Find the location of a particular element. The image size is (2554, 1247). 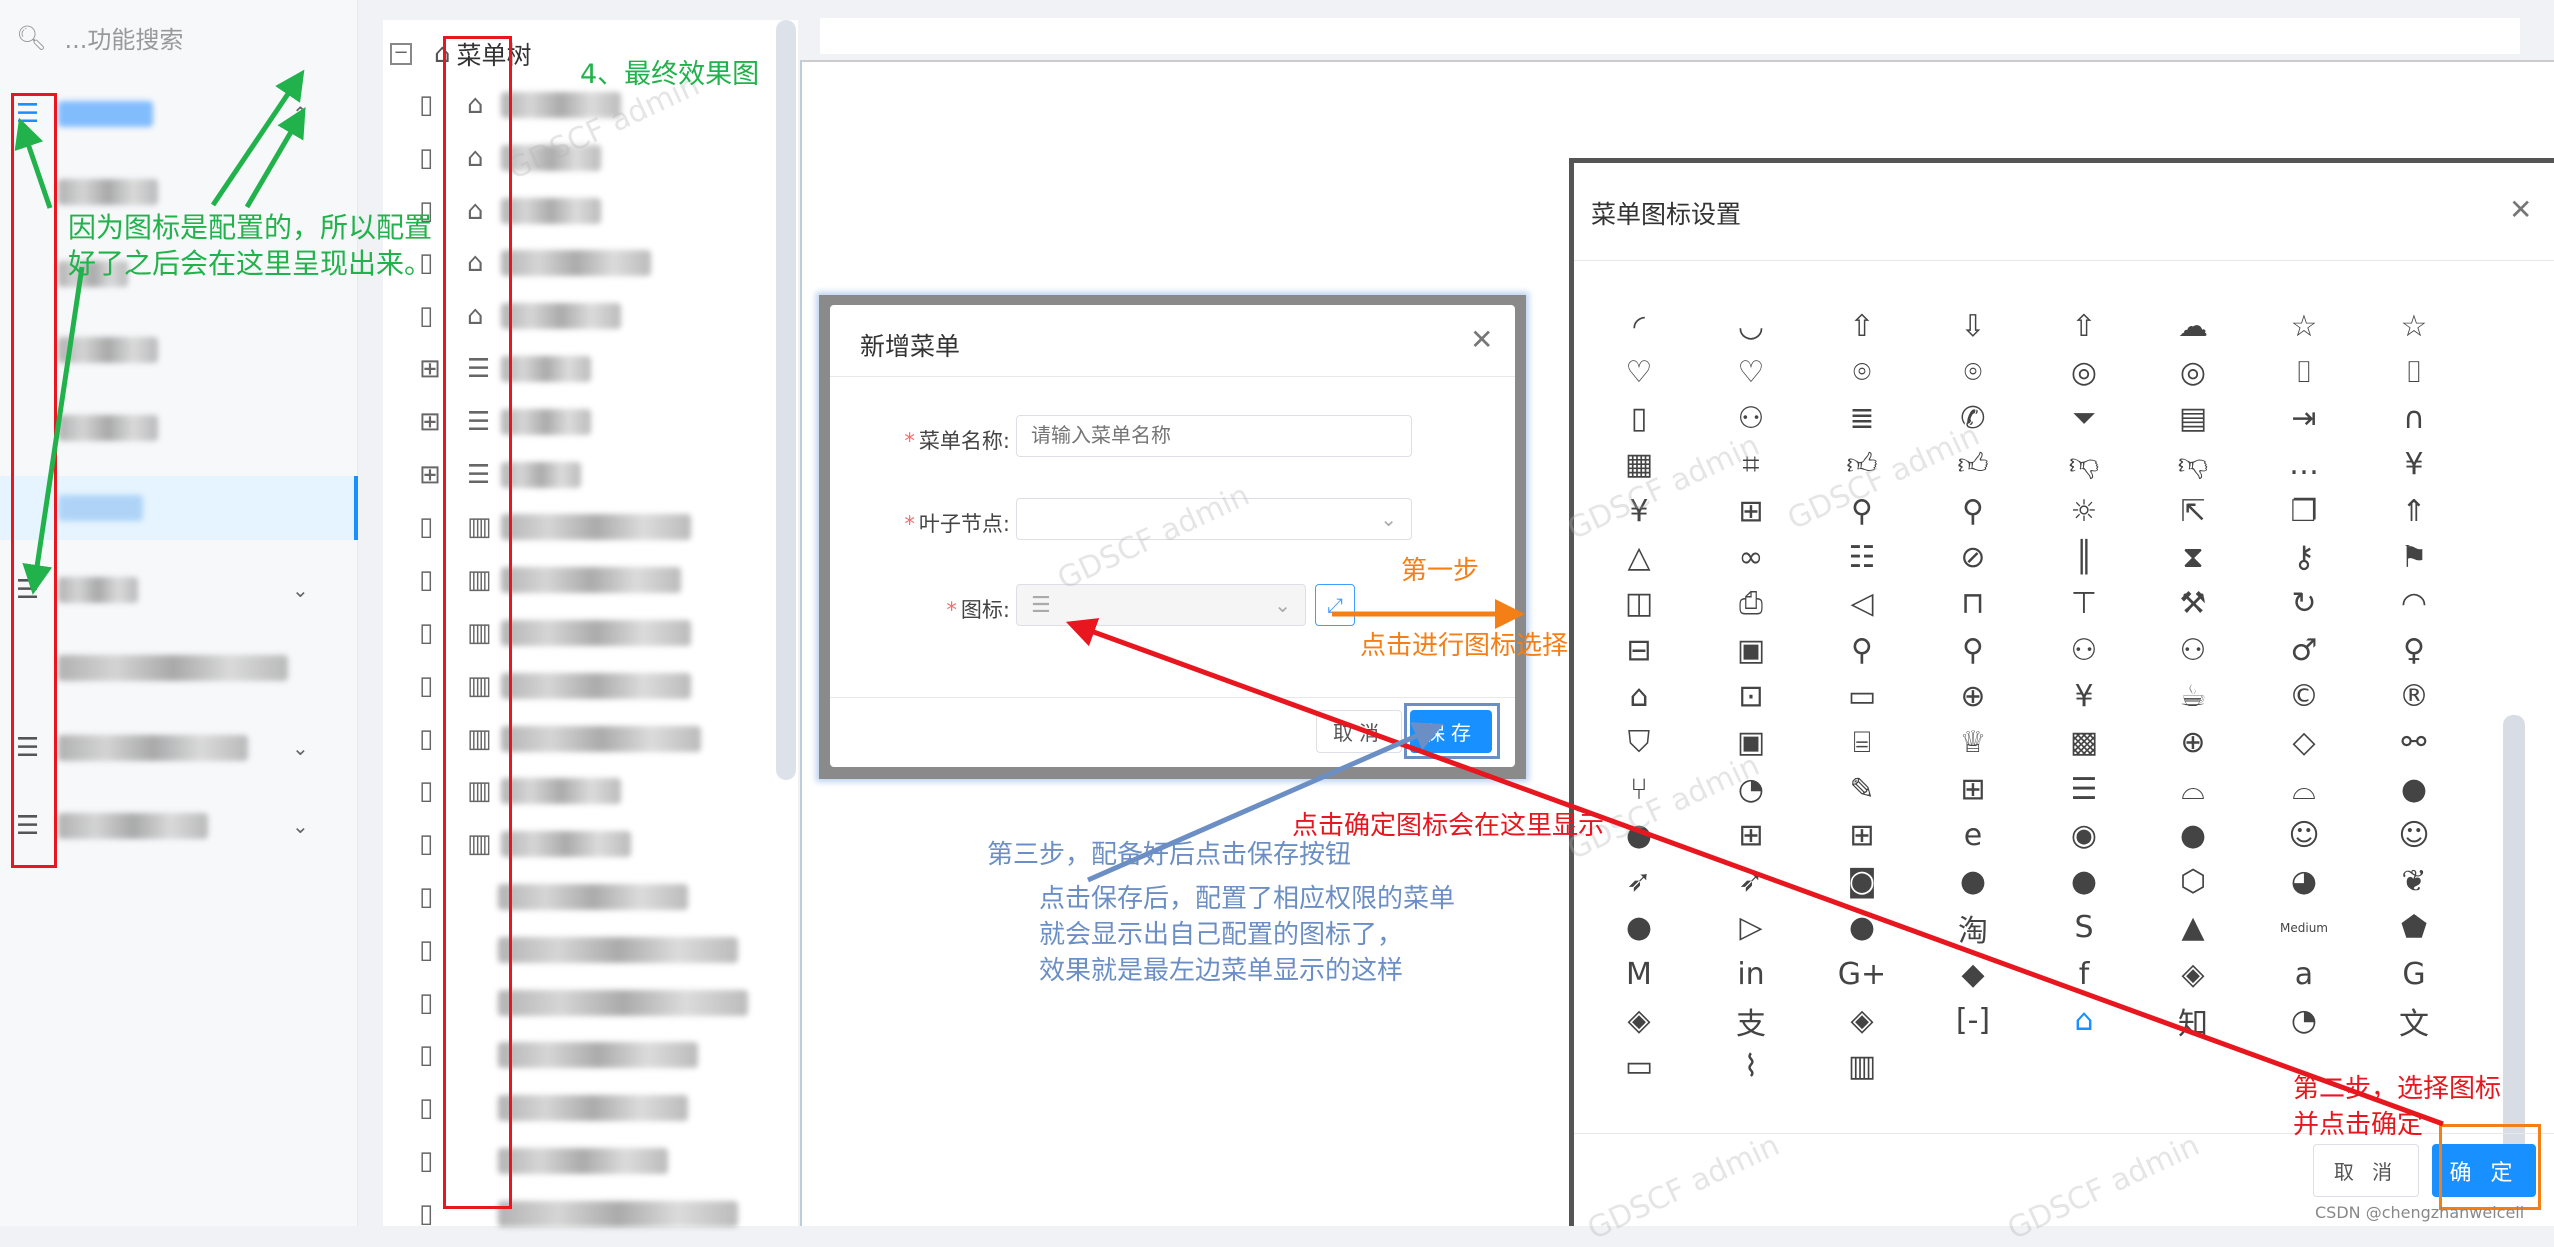

tree-scrollbar is located at coordinates (786, 400).